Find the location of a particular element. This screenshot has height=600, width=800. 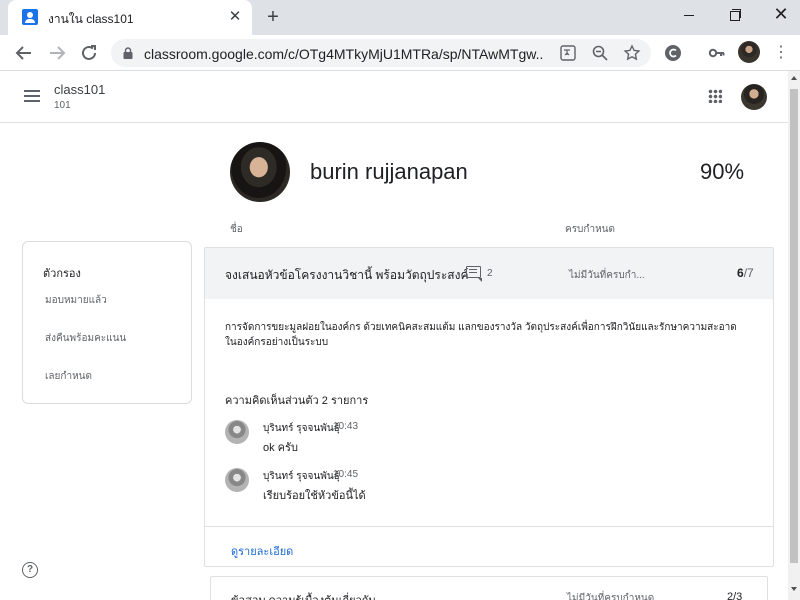

student-grade-percent: 90% is located at coordinates (722, 171).